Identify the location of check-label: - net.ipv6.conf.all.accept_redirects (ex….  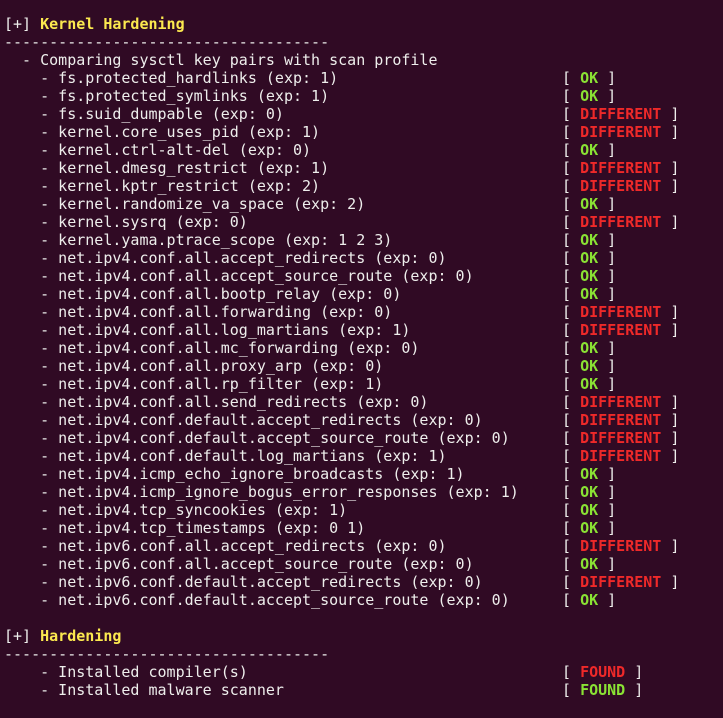
(225, 546).